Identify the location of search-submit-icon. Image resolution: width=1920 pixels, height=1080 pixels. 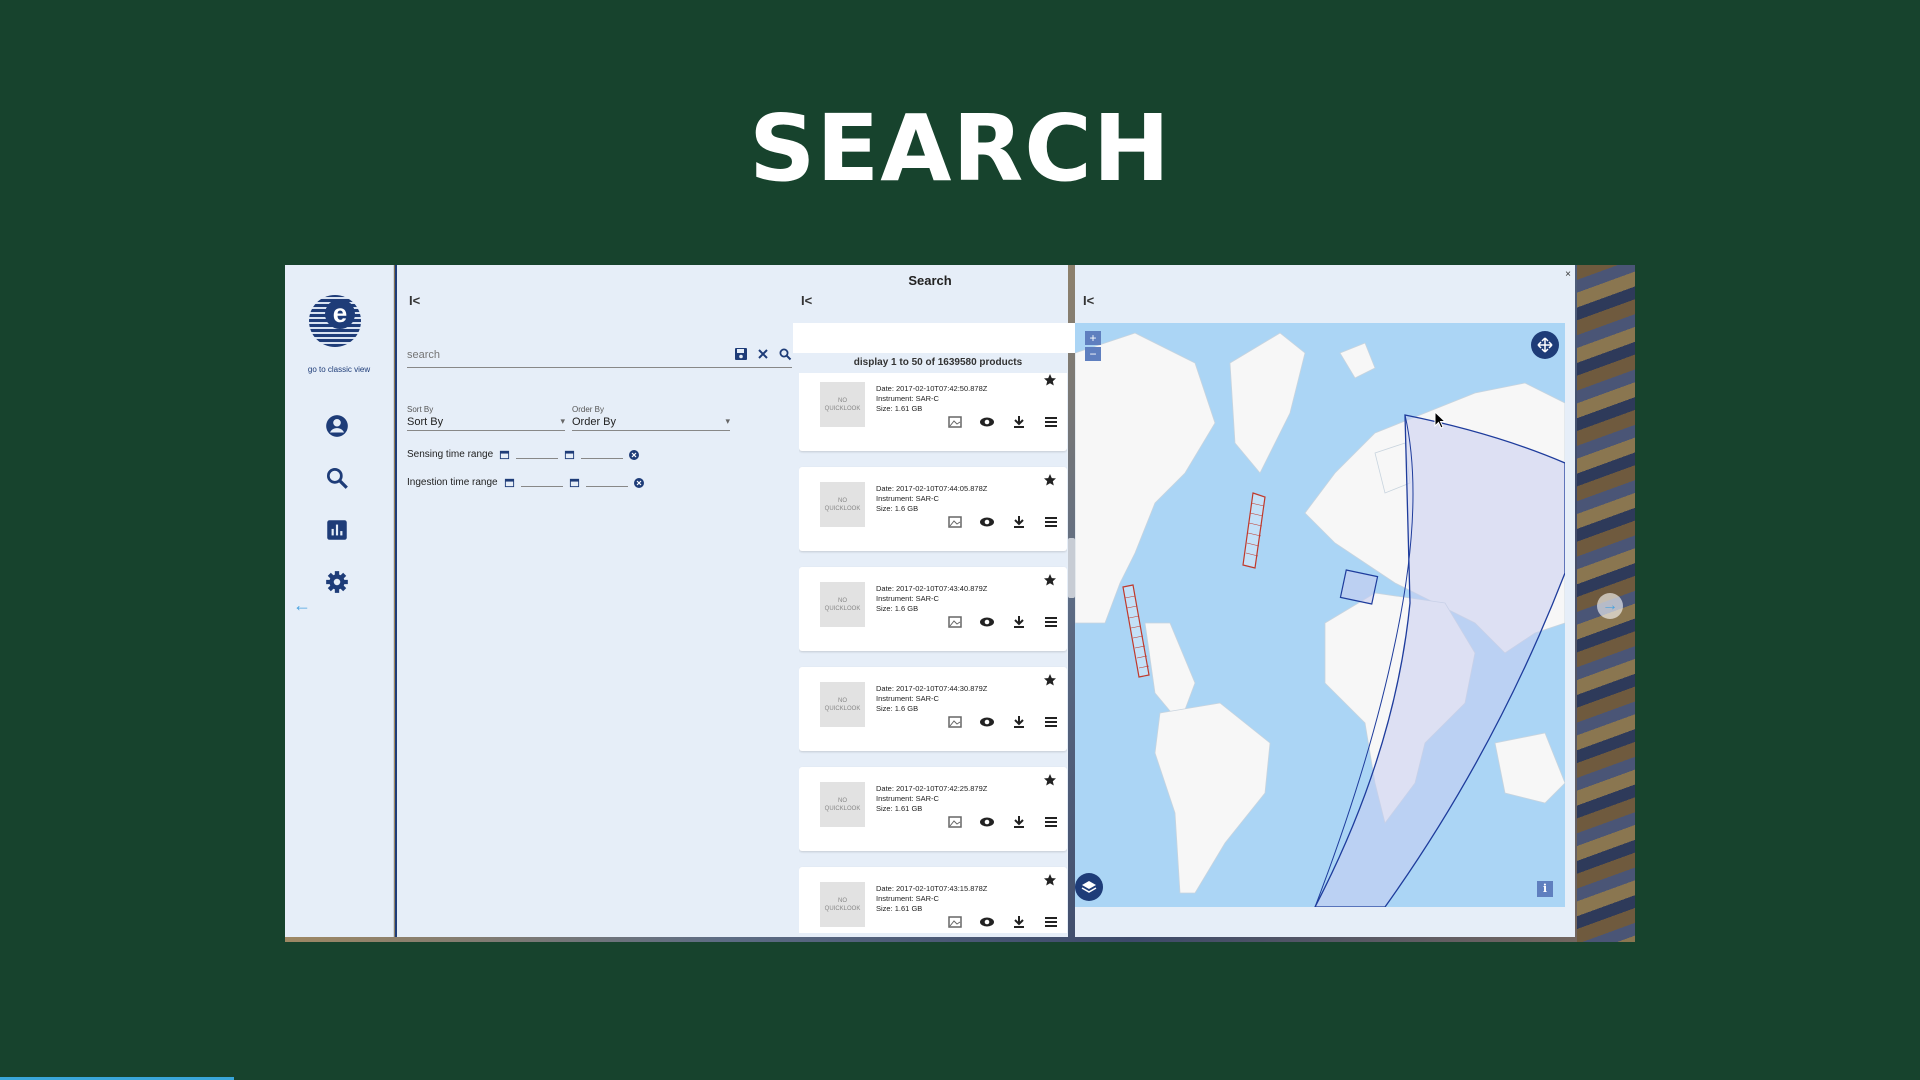
(785, 354).